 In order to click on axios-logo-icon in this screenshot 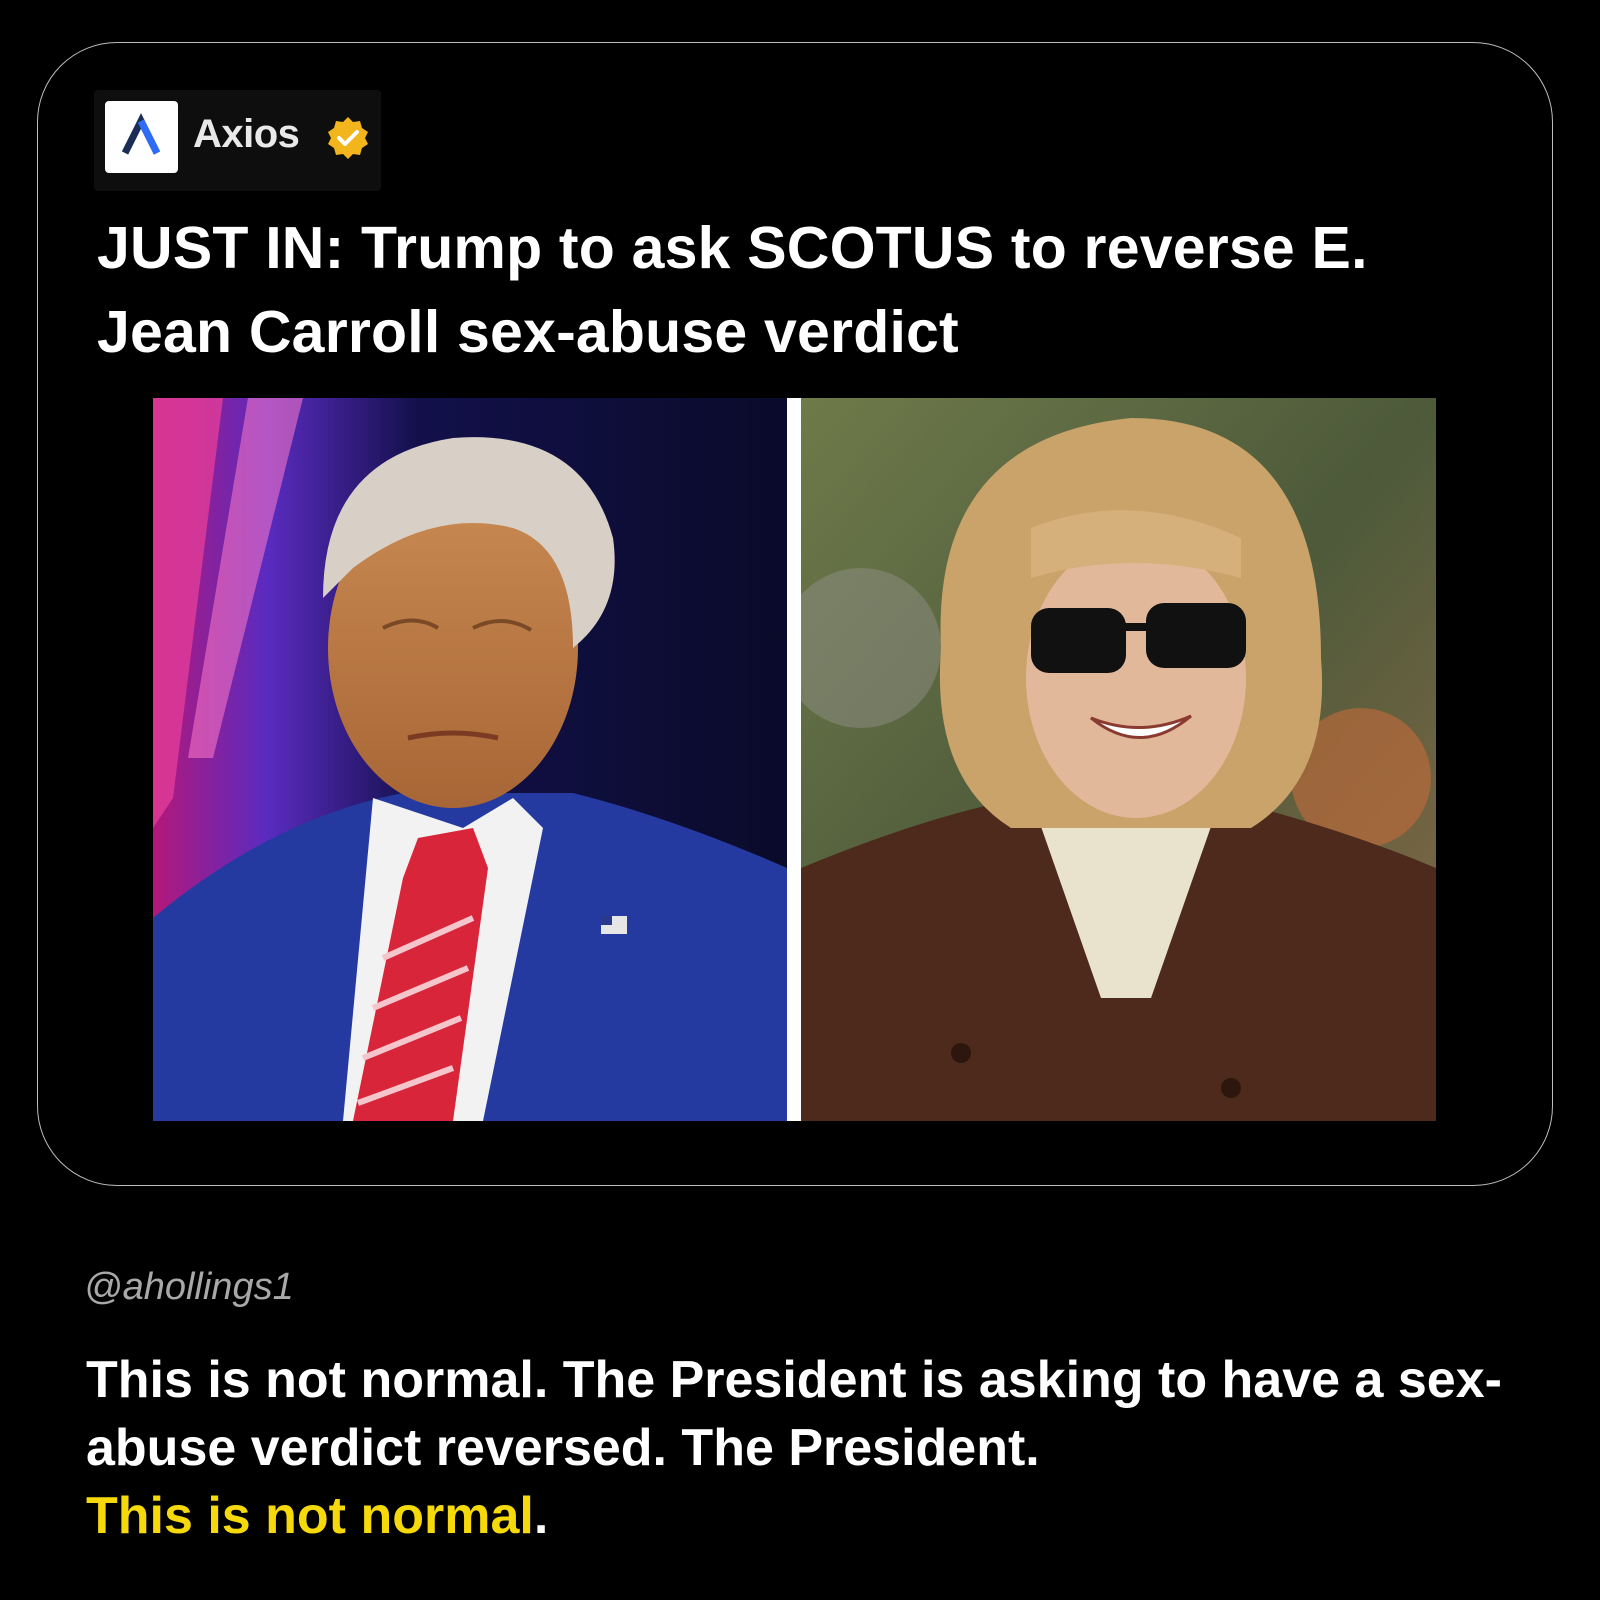, I will do `click(141, 137)`.